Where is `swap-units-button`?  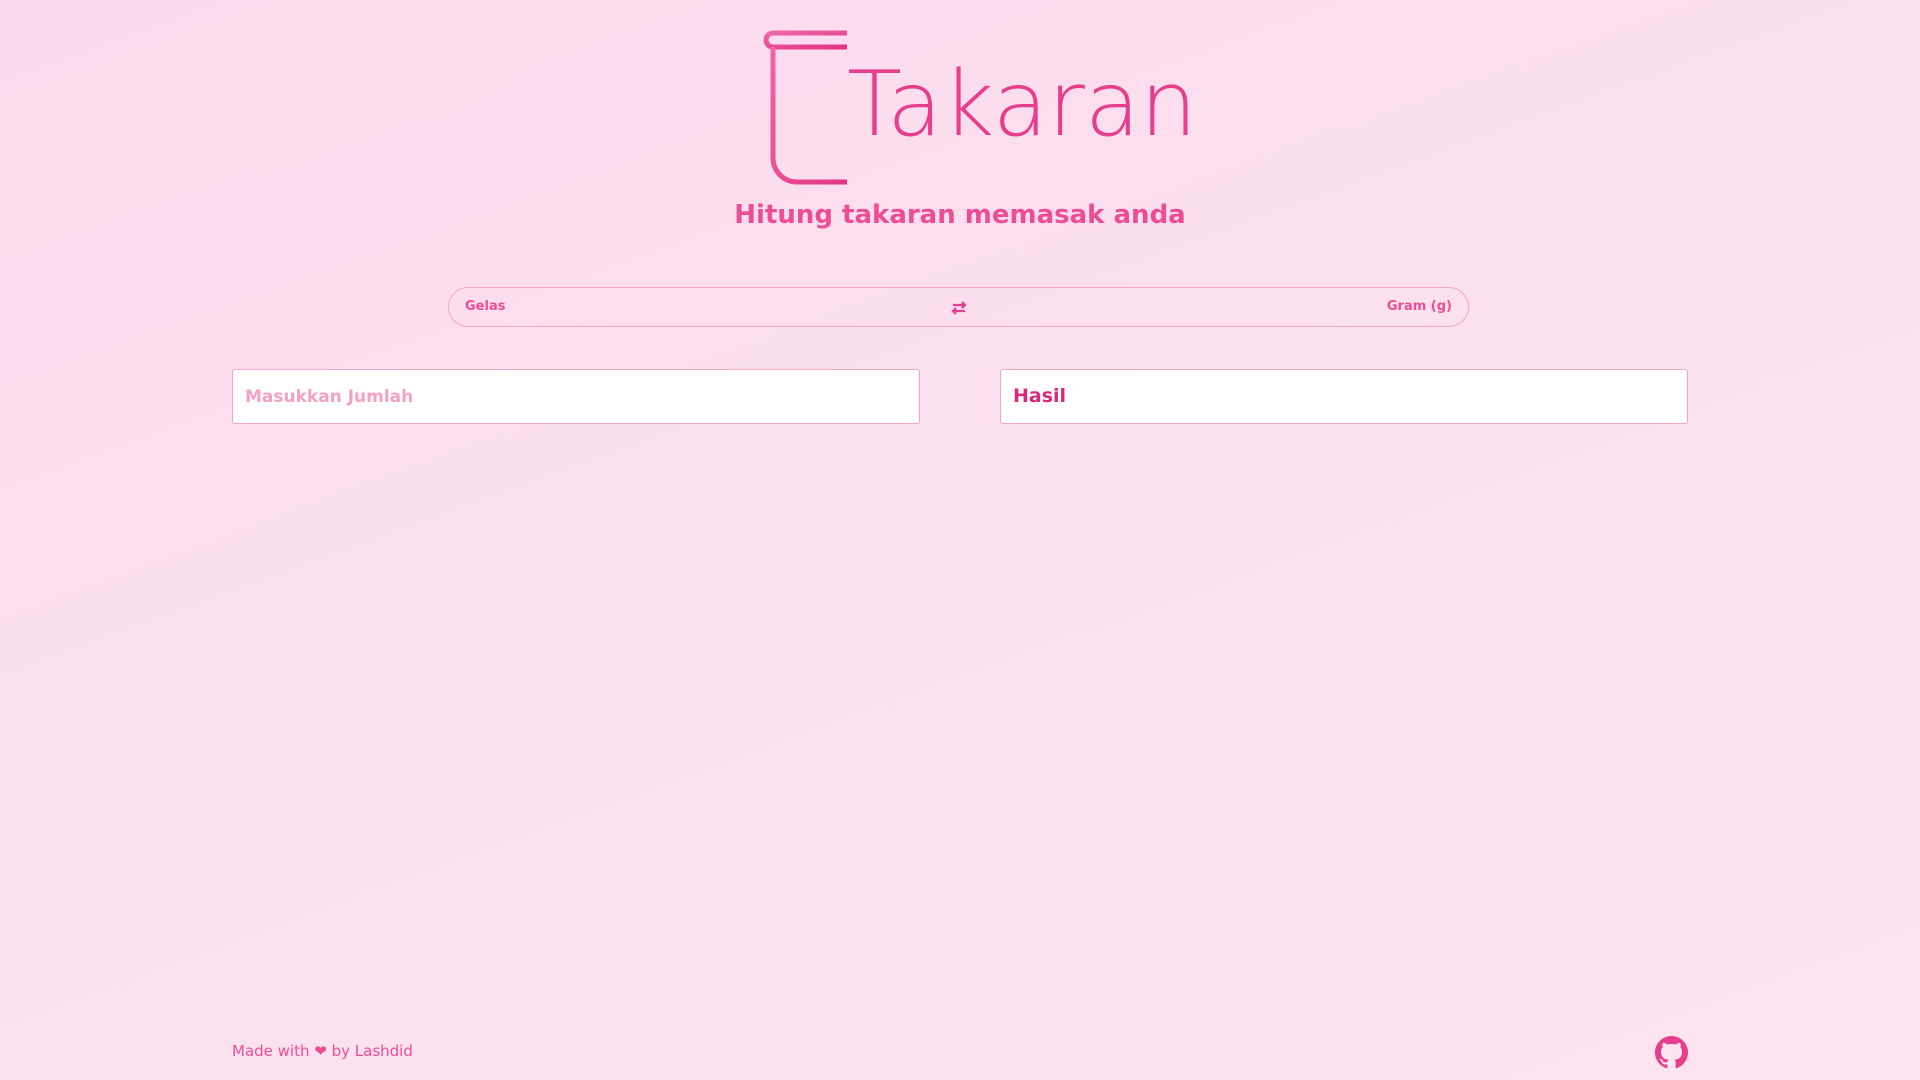 swap-units-button is located at coordinates (959, 308).